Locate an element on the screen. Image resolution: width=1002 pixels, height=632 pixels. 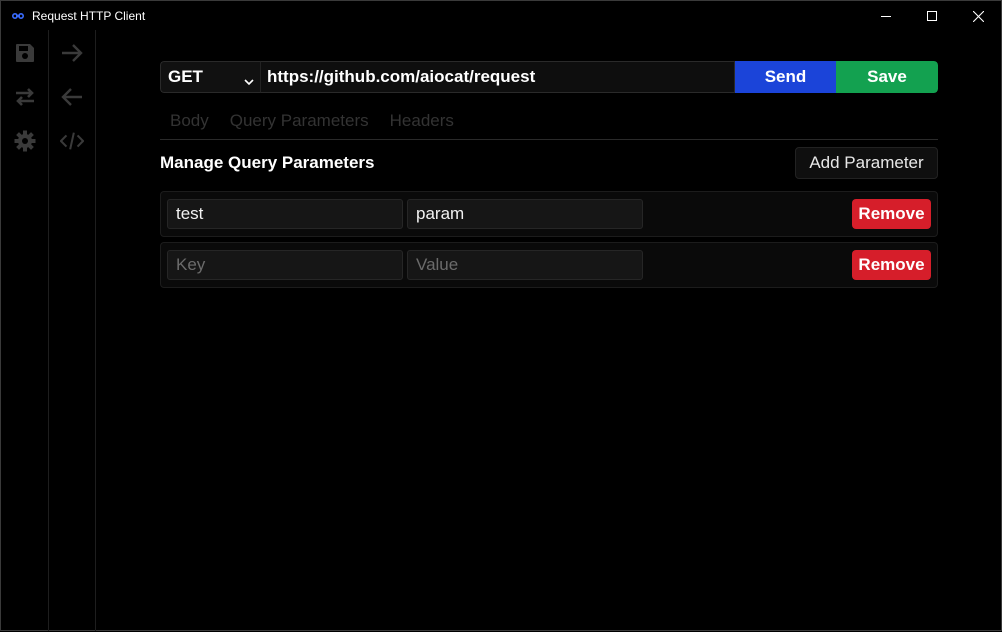
param-row: Key Value Remove is located at coordinates (549, 265).